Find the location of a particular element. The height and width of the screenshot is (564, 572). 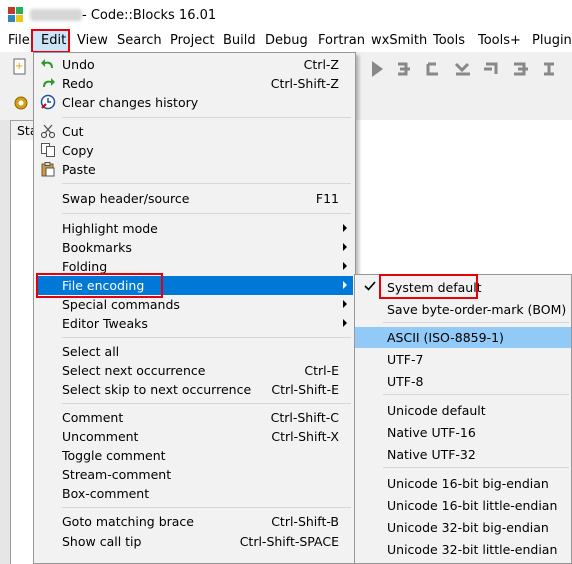

edit-menu-item-special-commands: Special commands is located at coordinates (194, 304).